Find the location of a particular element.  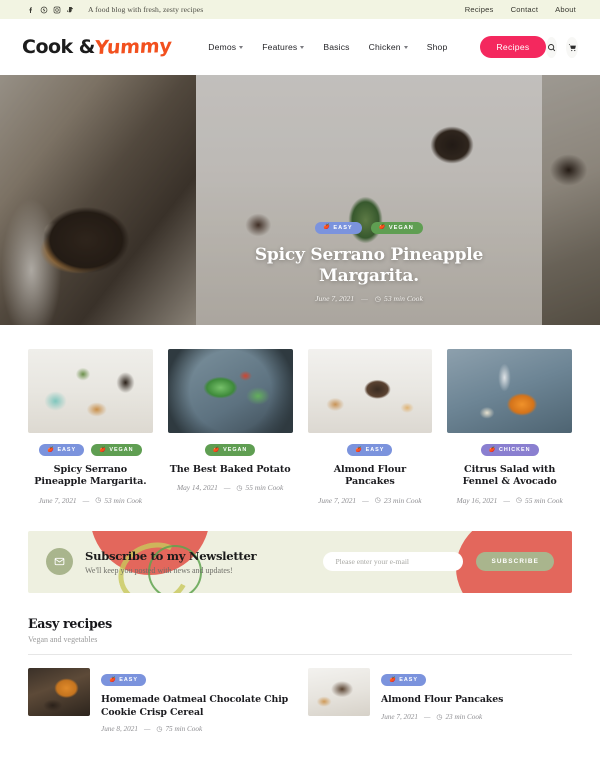

recipes-cta-button: Recipes is located at coordinates (513, 47).